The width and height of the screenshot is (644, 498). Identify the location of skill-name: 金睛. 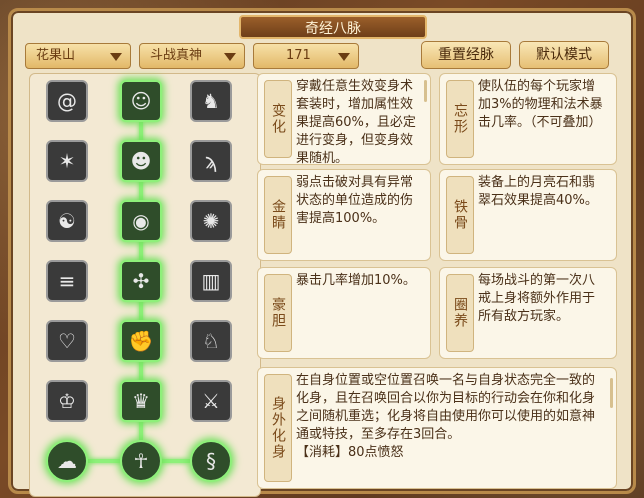
(278, 215).